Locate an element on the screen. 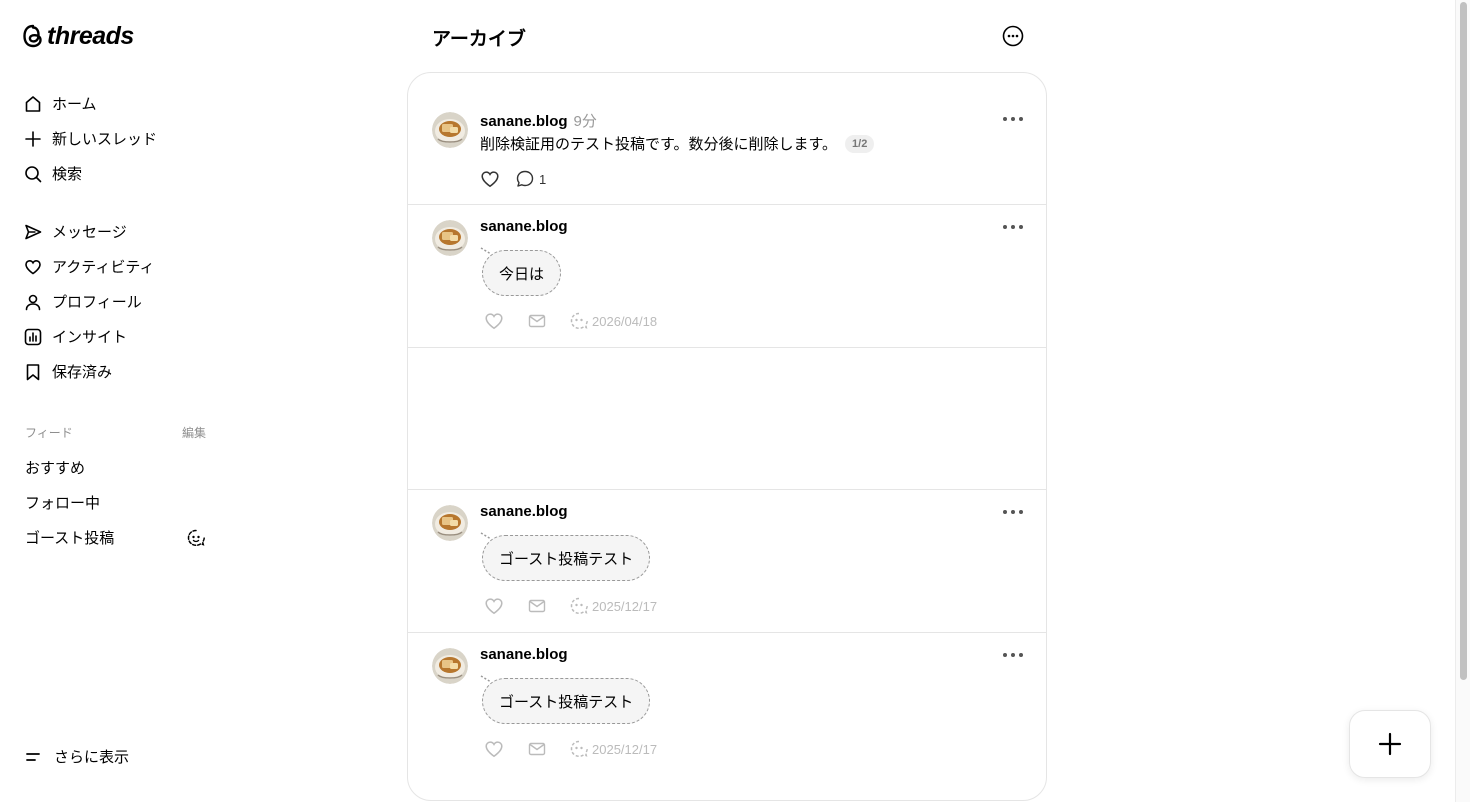 The height and width of the screenshot is (802, 1470). nav-item-activity: アクティビティ is located at coordinates (89, 266).